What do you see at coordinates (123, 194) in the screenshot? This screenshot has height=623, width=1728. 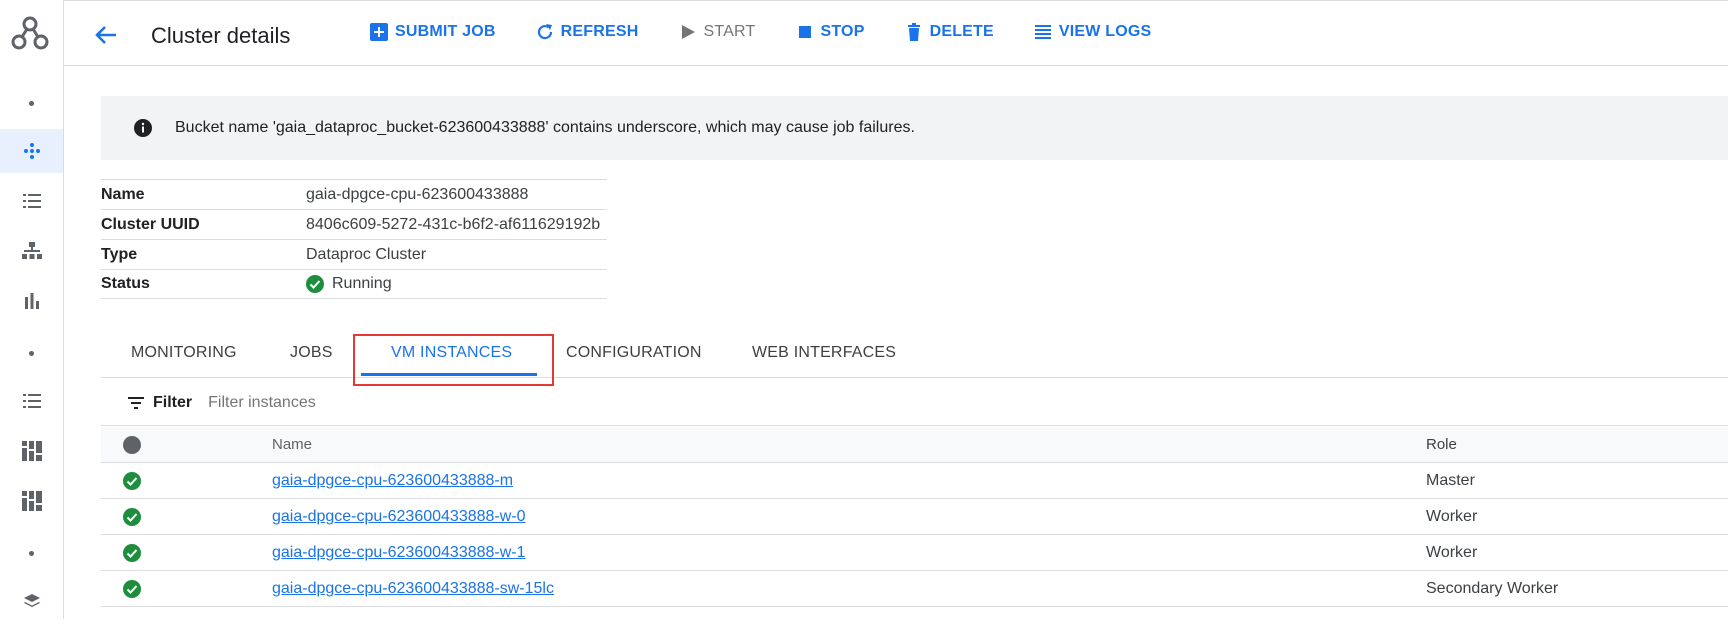 I see `property-key: Name` at bounding box center [123, 194].